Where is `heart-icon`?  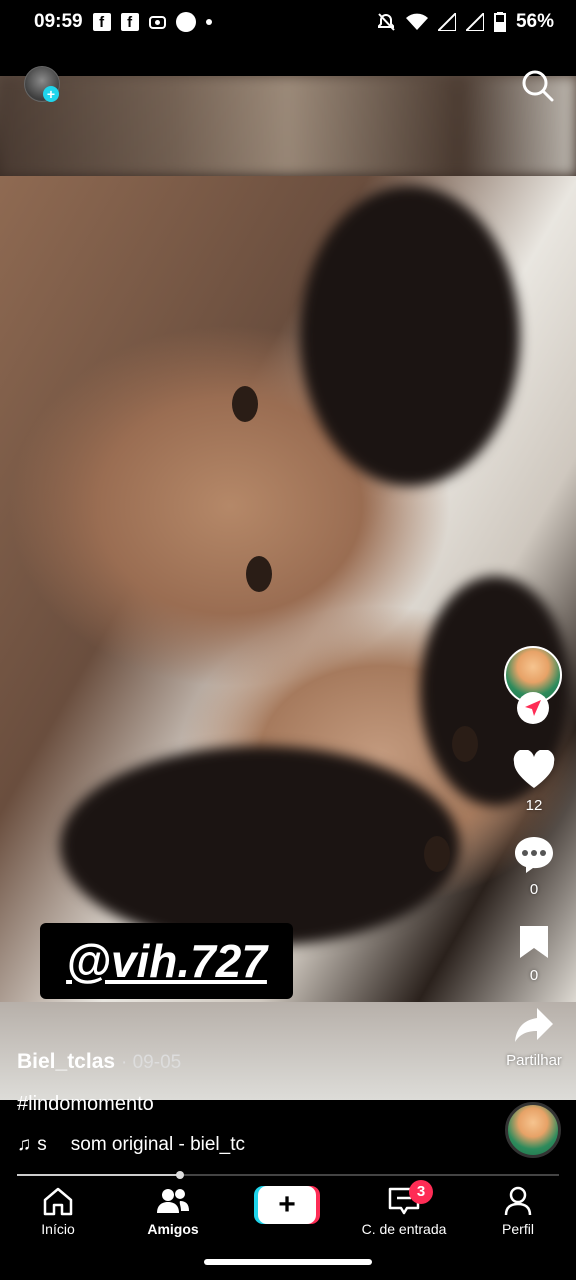 heart-icon is located at coordinates (534, 768).